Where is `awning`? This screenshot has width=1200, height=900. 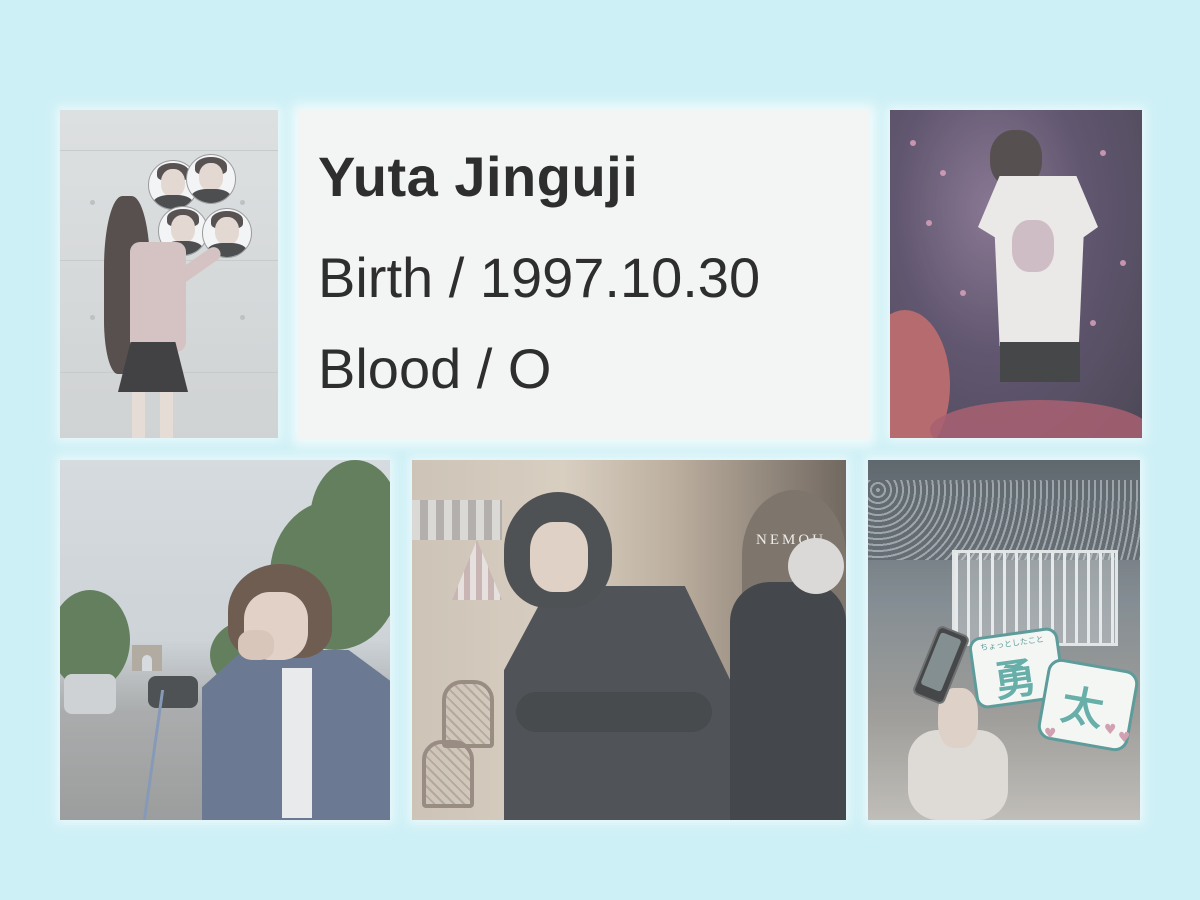 awning is located at coordinates (457, 520).